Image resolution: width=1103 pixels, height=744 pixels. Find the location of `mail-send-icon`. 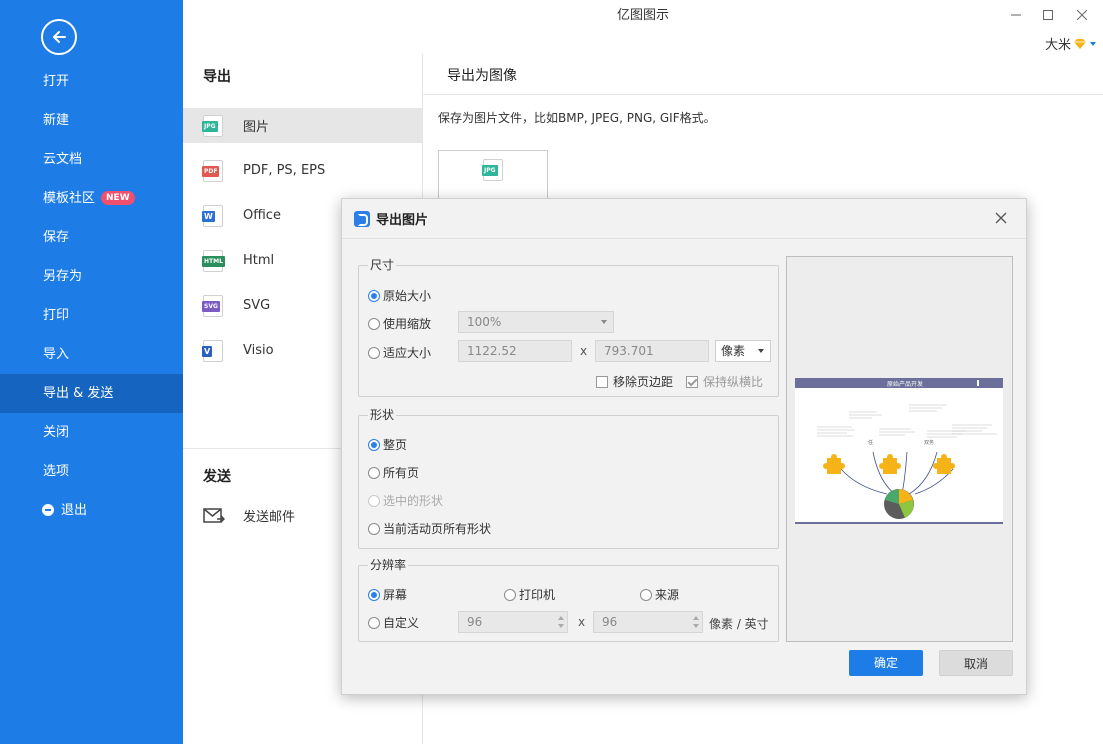

mail-send-icon is located at coordinates (214, 515).